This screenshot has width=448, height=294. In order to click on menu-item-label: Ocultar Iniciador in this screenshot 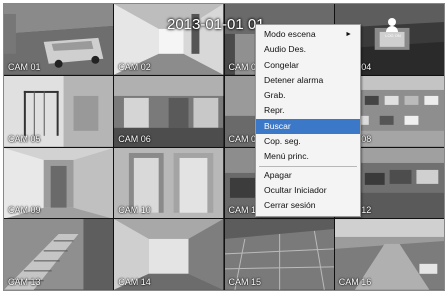, I will do `click(295, 189)`.